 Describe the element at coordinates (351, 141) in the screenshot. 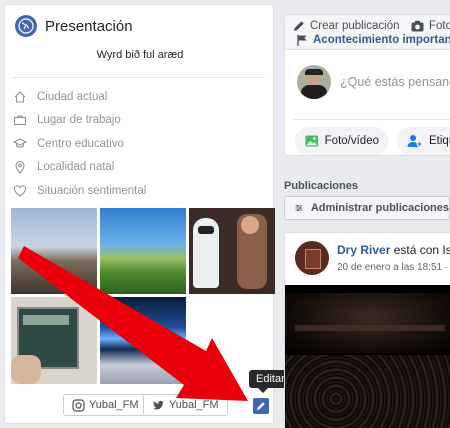

I see `photo-video-label: Foto/vídeo` at that location.